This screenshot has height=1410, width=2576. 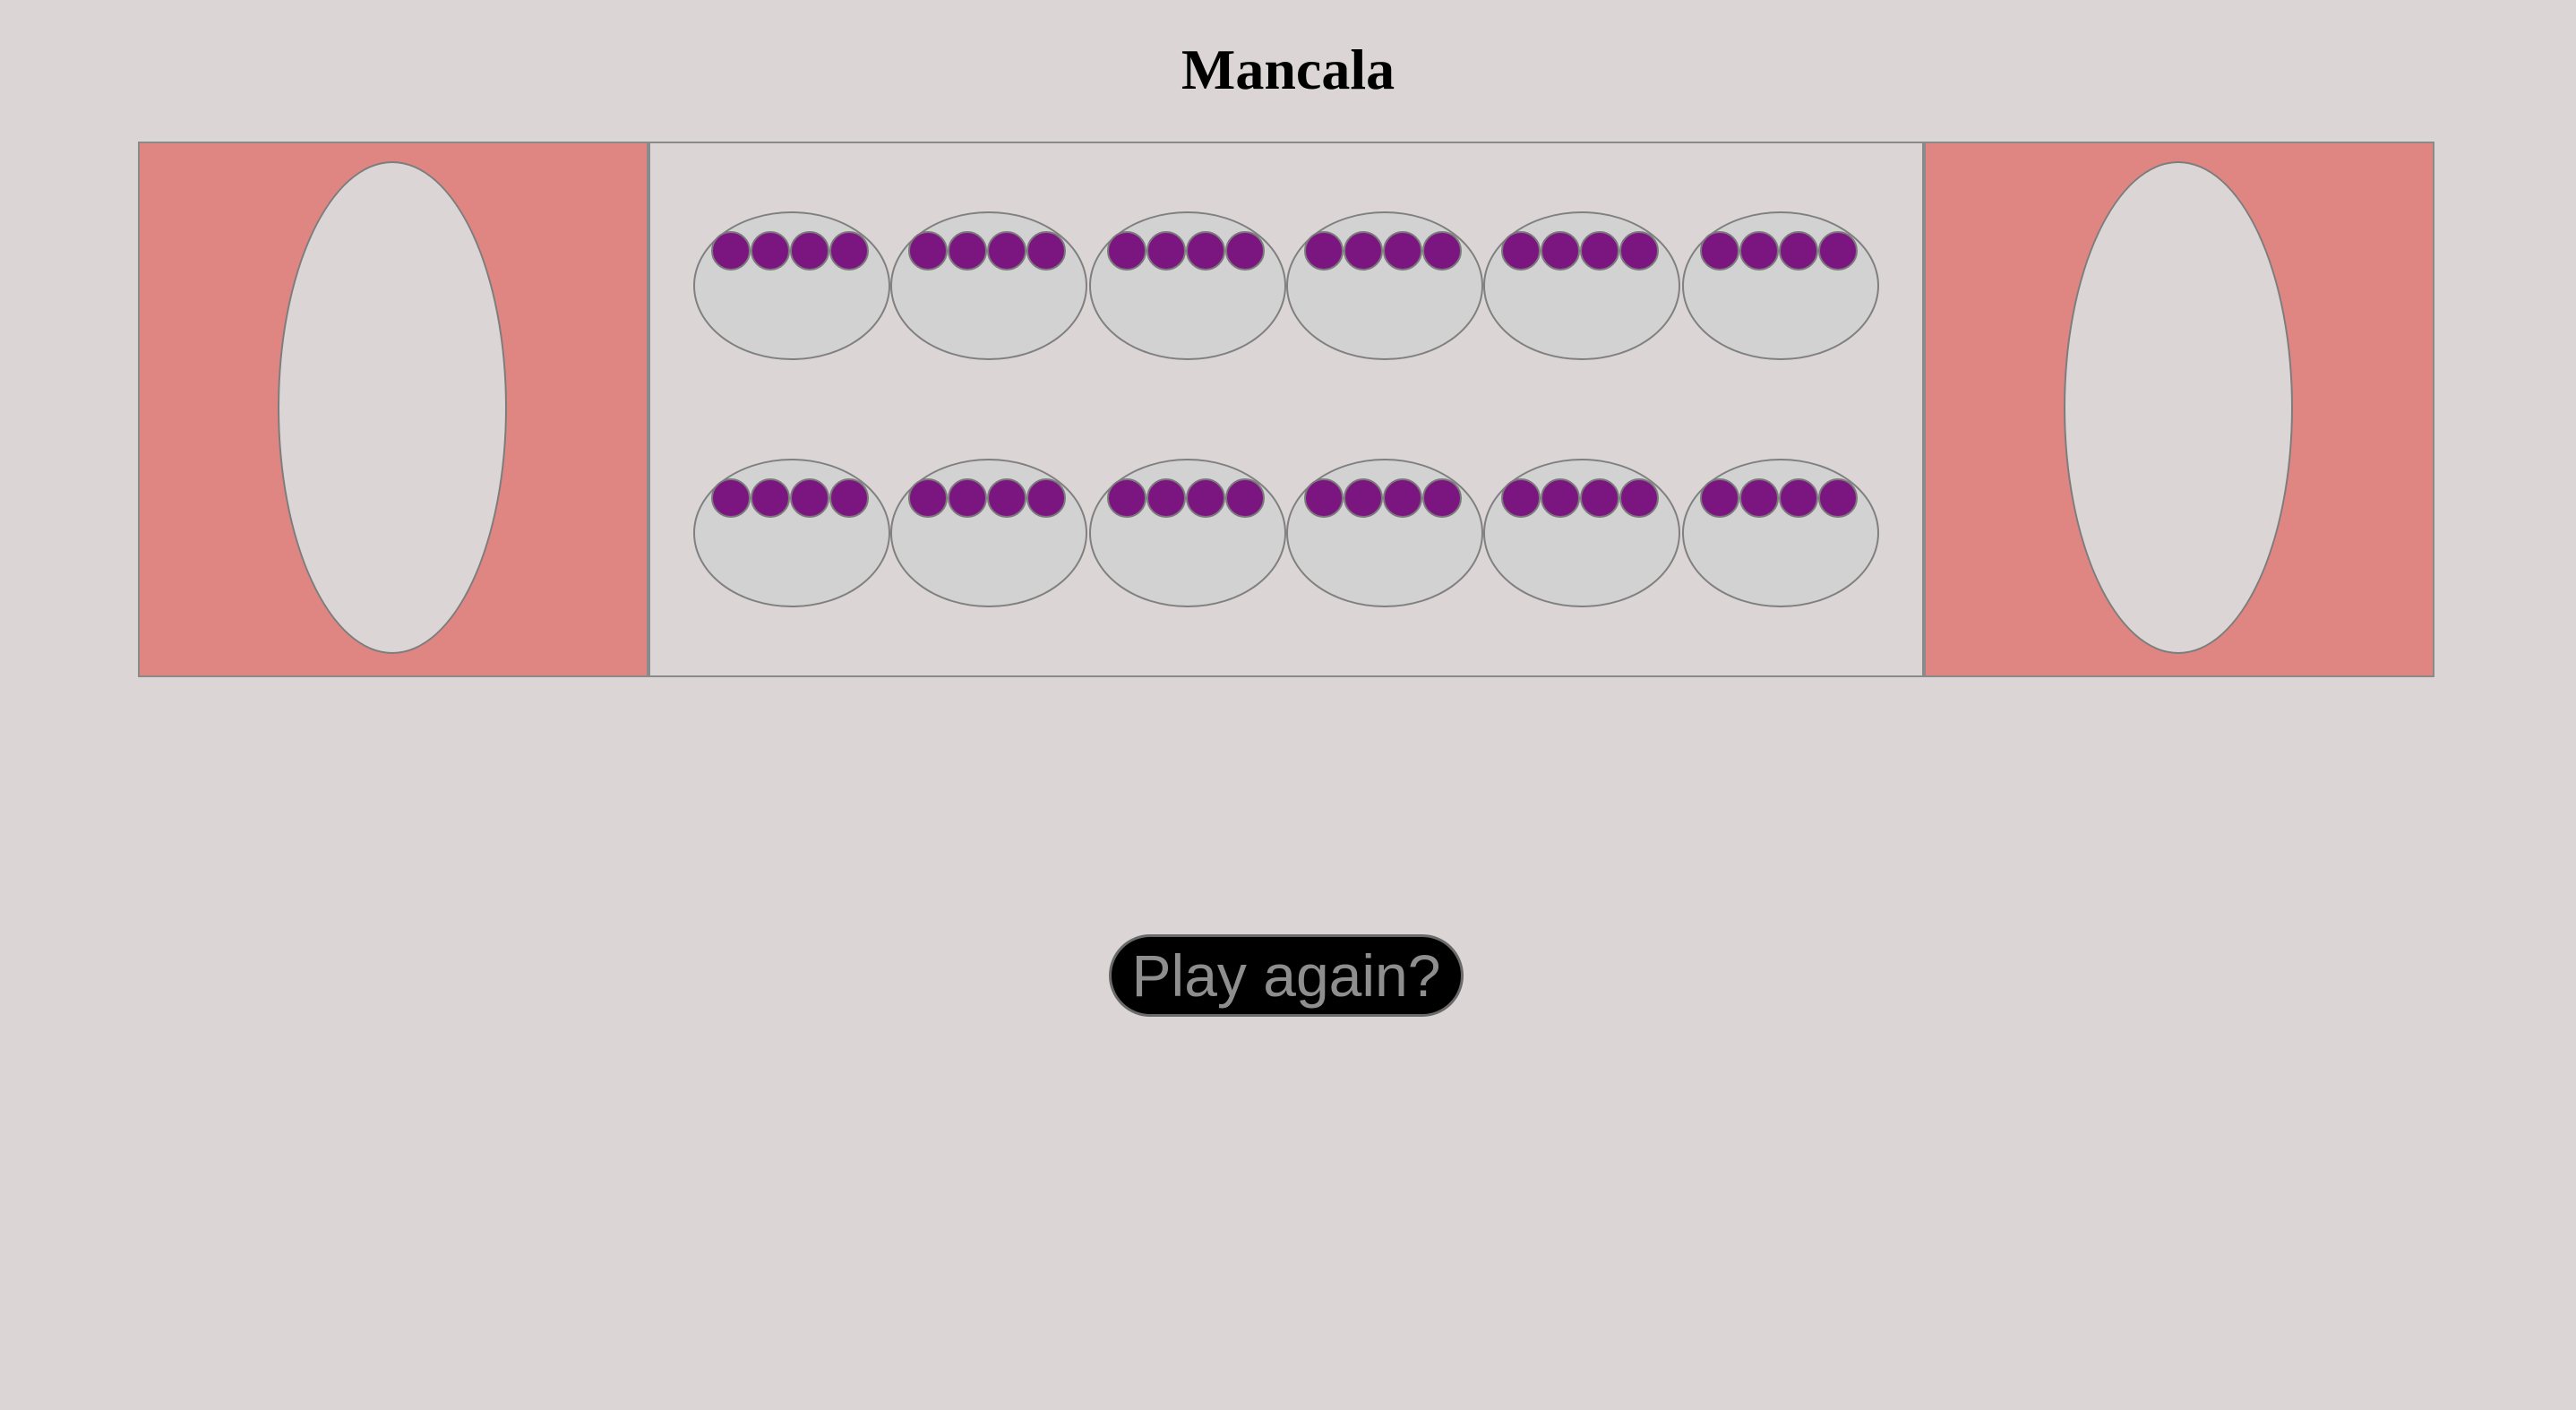 I want to click on store-left-hole, so click(x=392, y=407).